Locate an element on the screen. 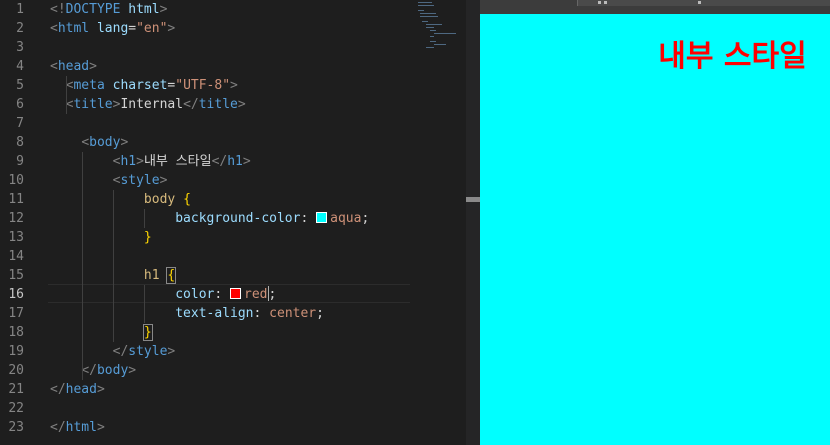  line-number: 5 is located at coordinates (20, 85).